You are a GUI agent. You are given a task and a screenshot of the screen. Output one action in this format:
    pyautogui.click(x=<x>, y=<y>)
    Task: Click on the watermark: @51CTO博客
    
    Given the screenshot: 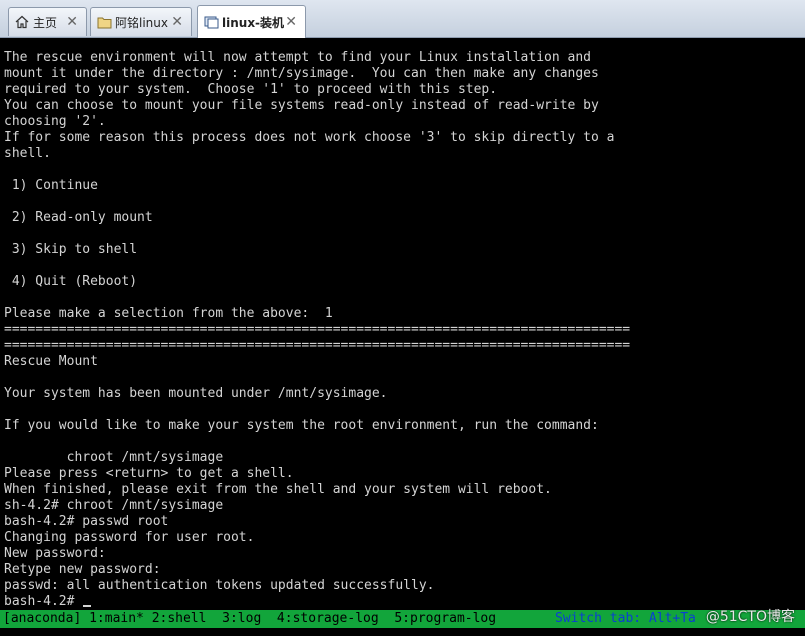 What is the action you would take?
    pyautogui.click(x=750, y=617)
    